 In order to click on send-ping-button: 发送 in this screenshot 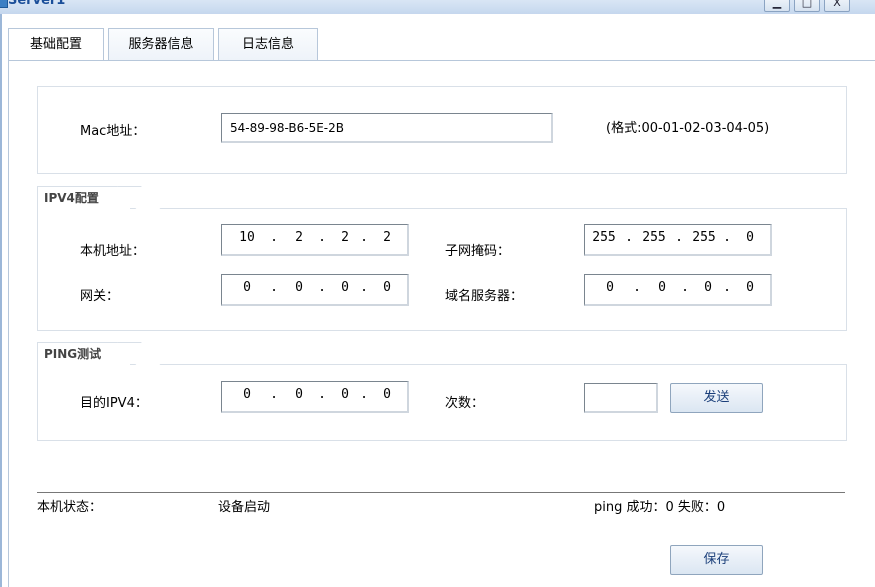, I will do `click(716, 398)`.